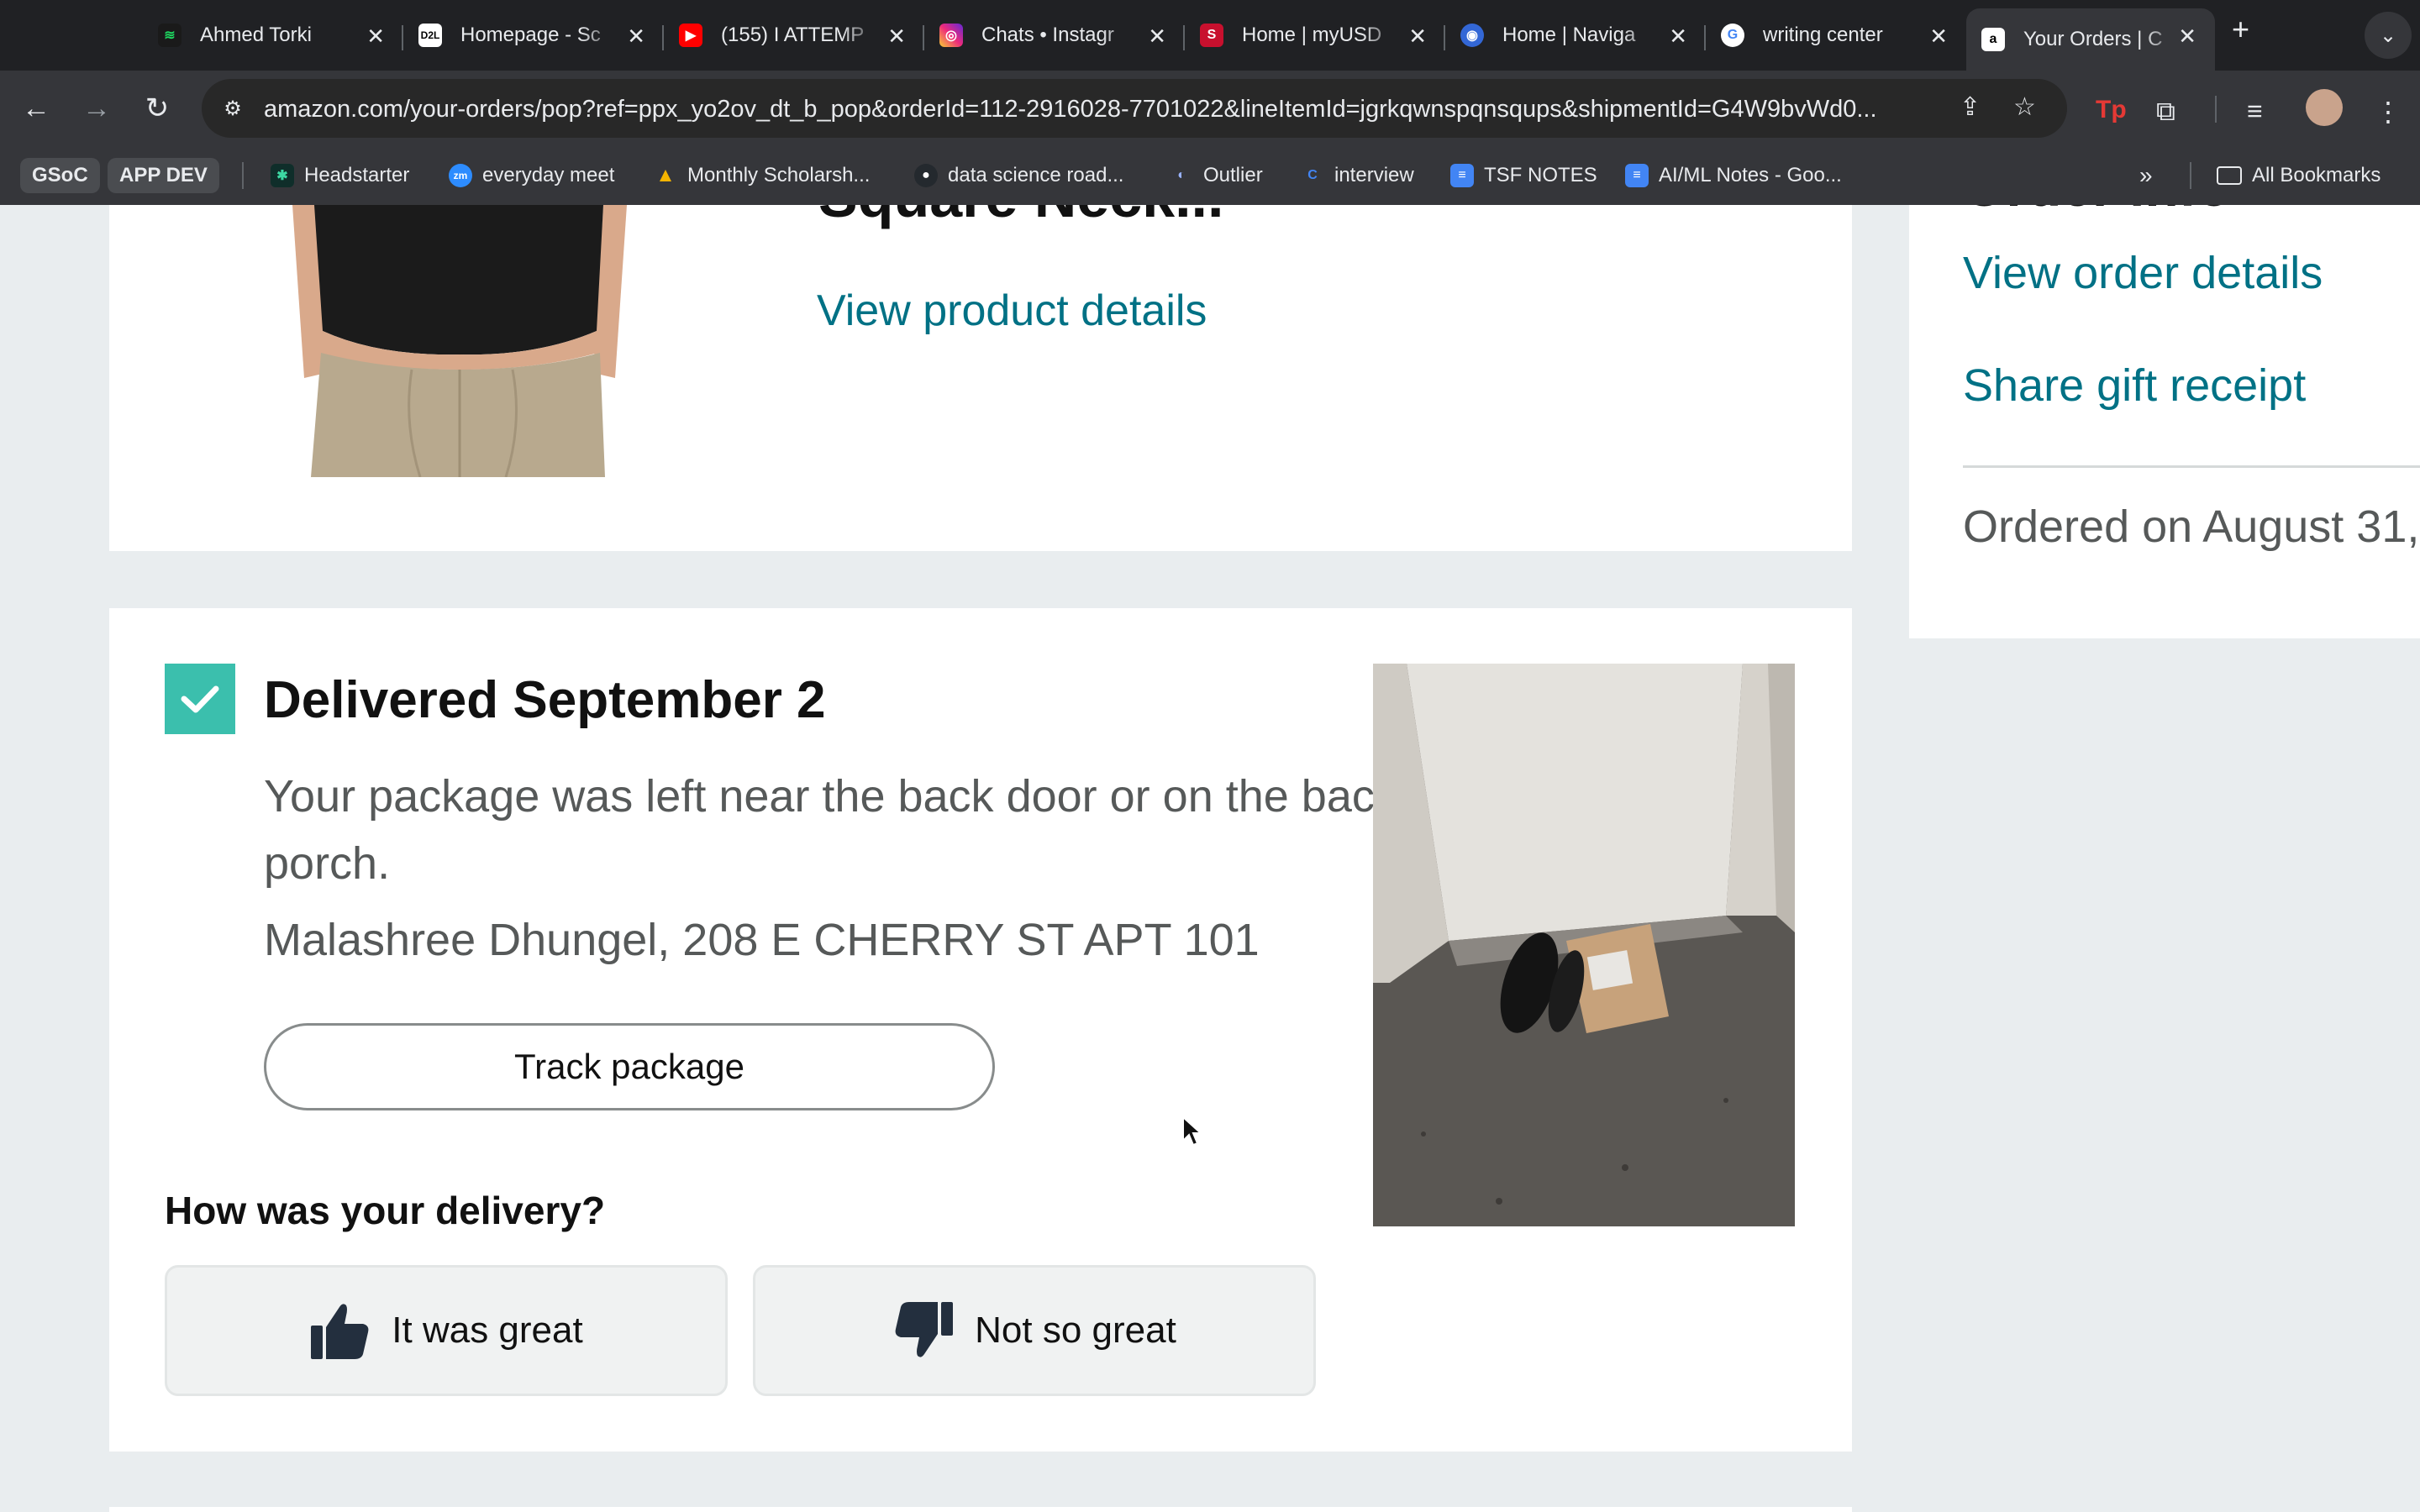 This screenshot has width=2420, height=1512. What do you see at coordinates (1075, 1330) in the screenshot?
I see `not-so-great-label: Not so great` at bounding box center [1075, 1330].